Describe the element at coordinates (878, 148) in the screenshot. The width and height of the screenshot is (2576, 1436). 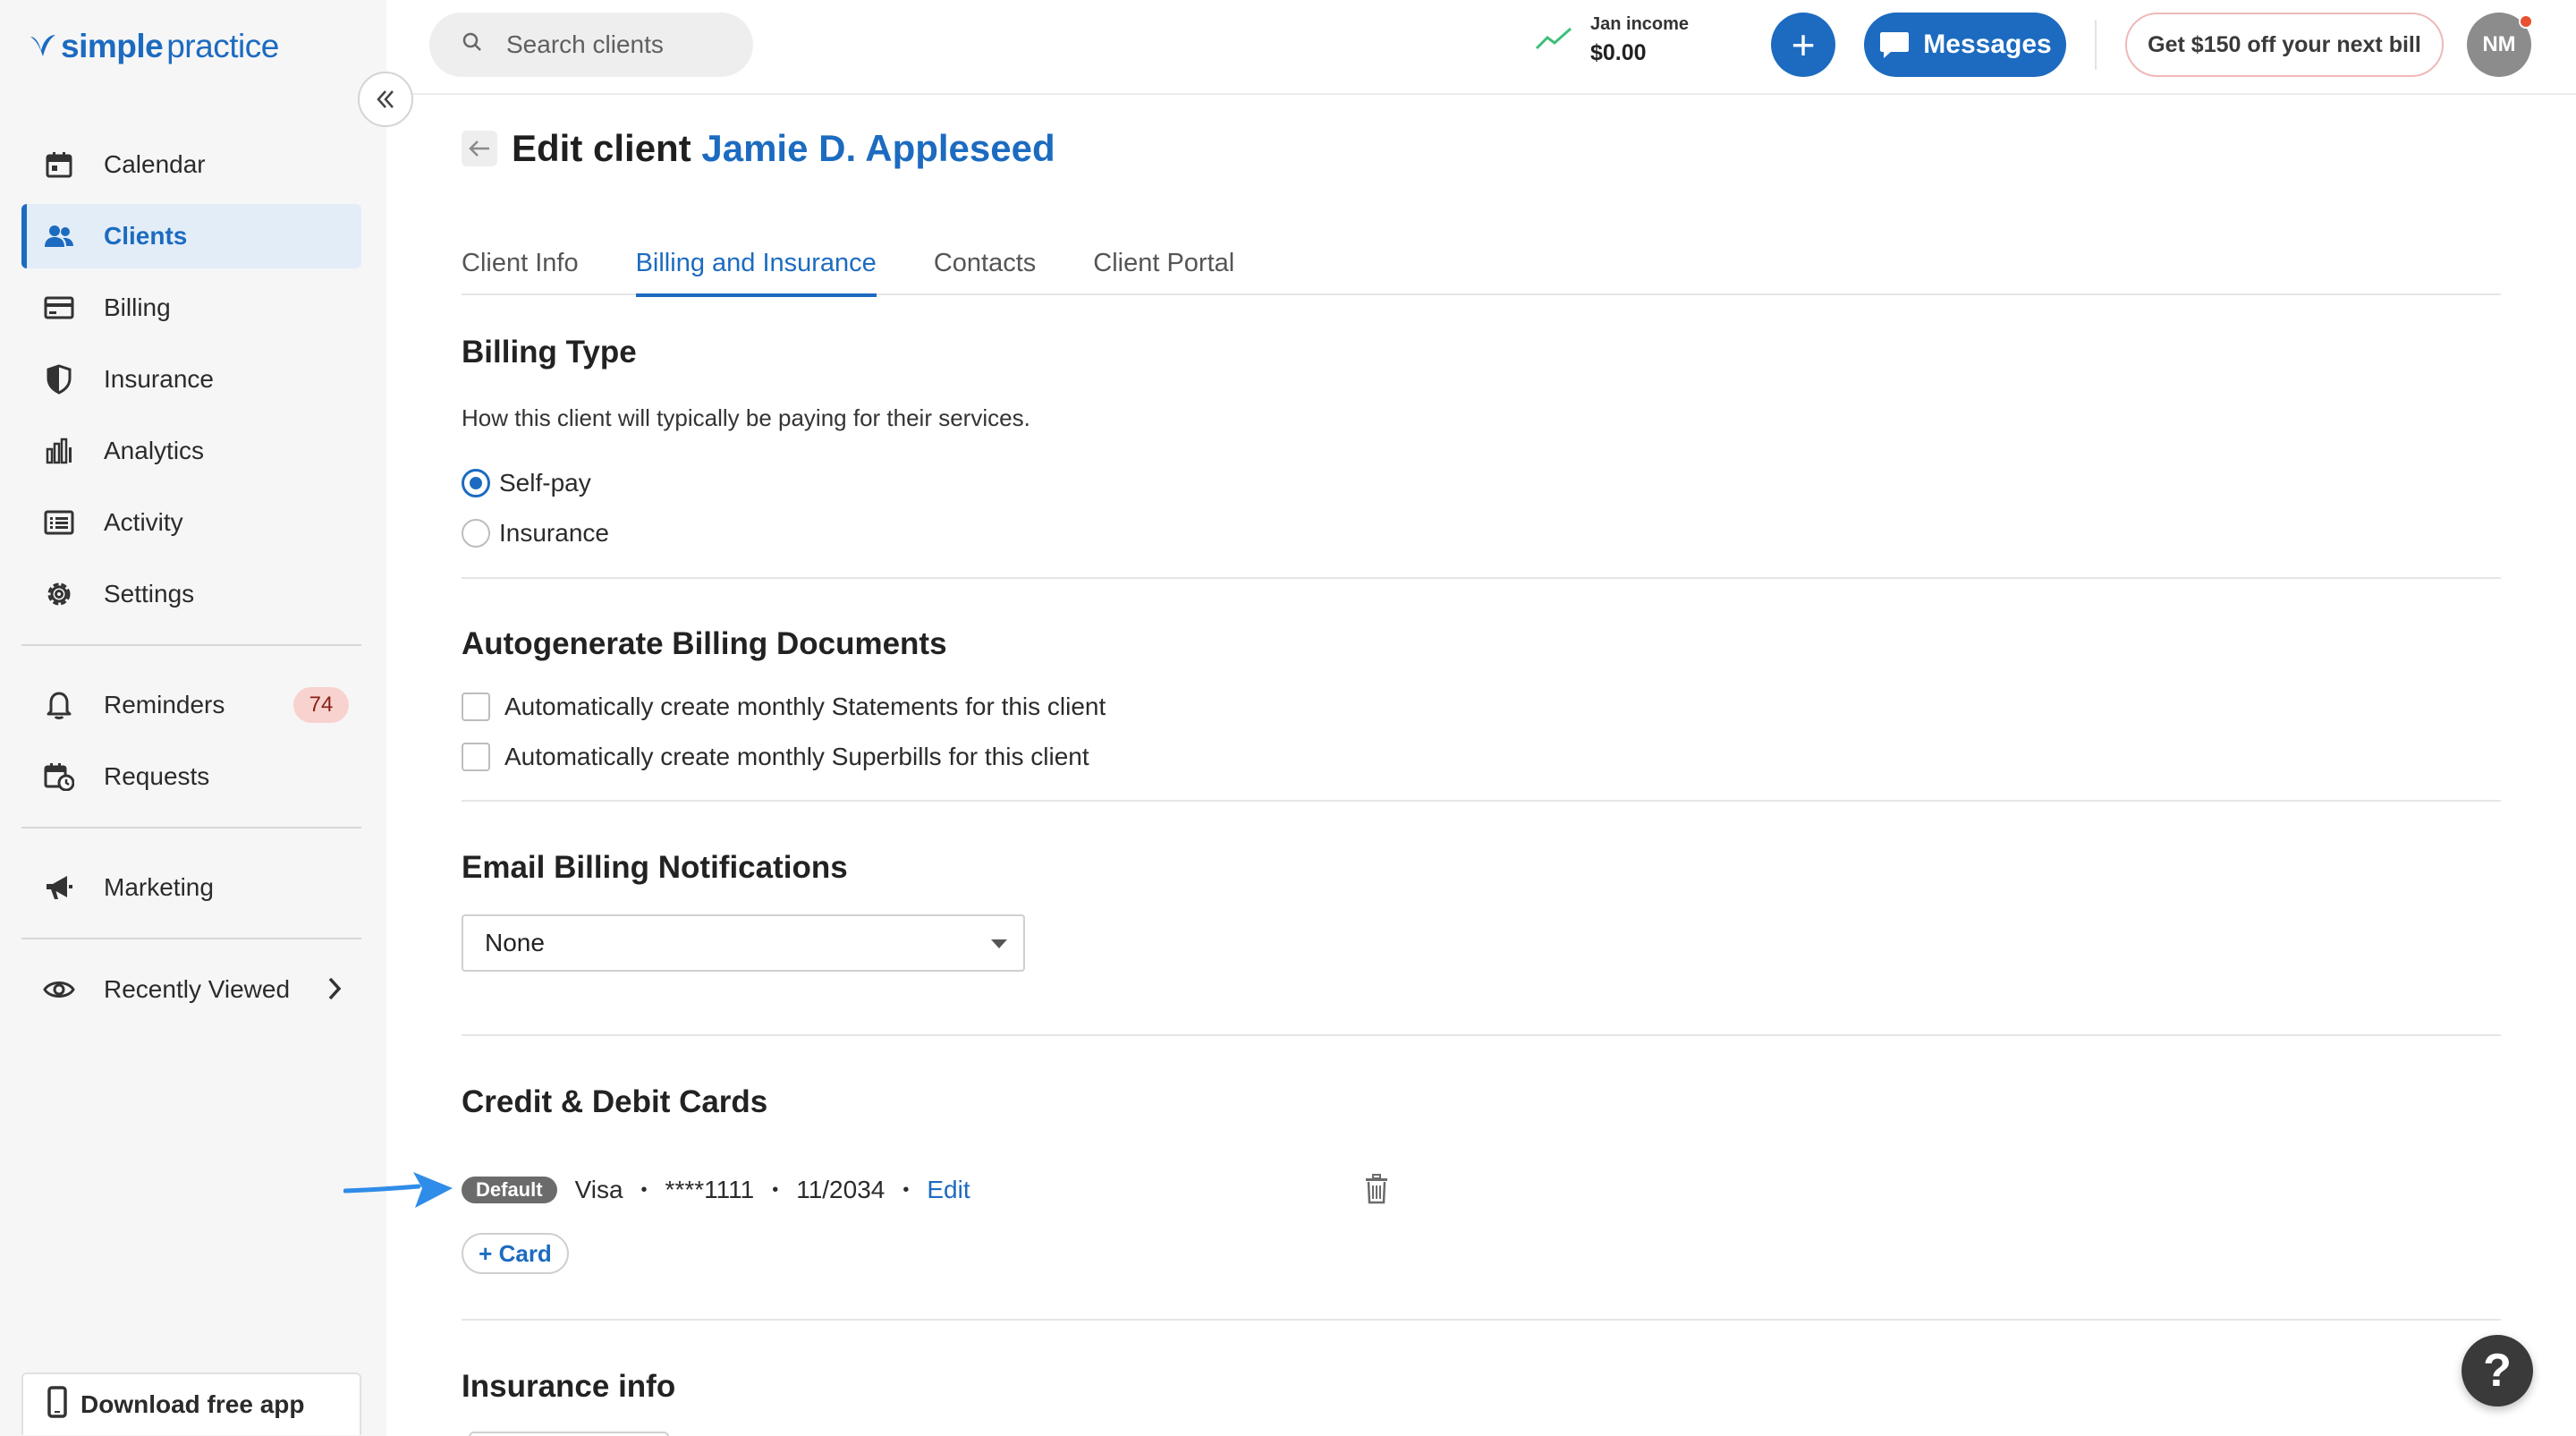
I see `client-name-link: Jamie D. Appleseed` at that location.